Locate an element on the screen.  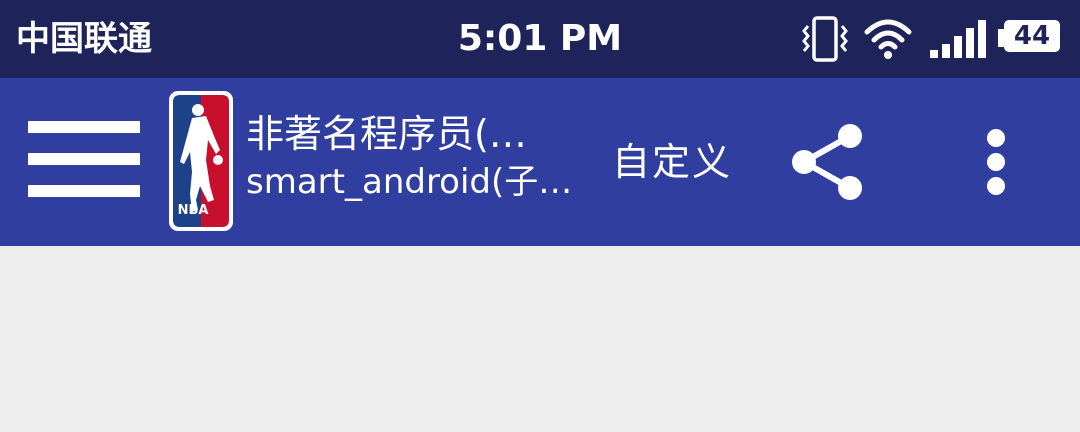
more-vert-icon is located at coordinates (996, 162).